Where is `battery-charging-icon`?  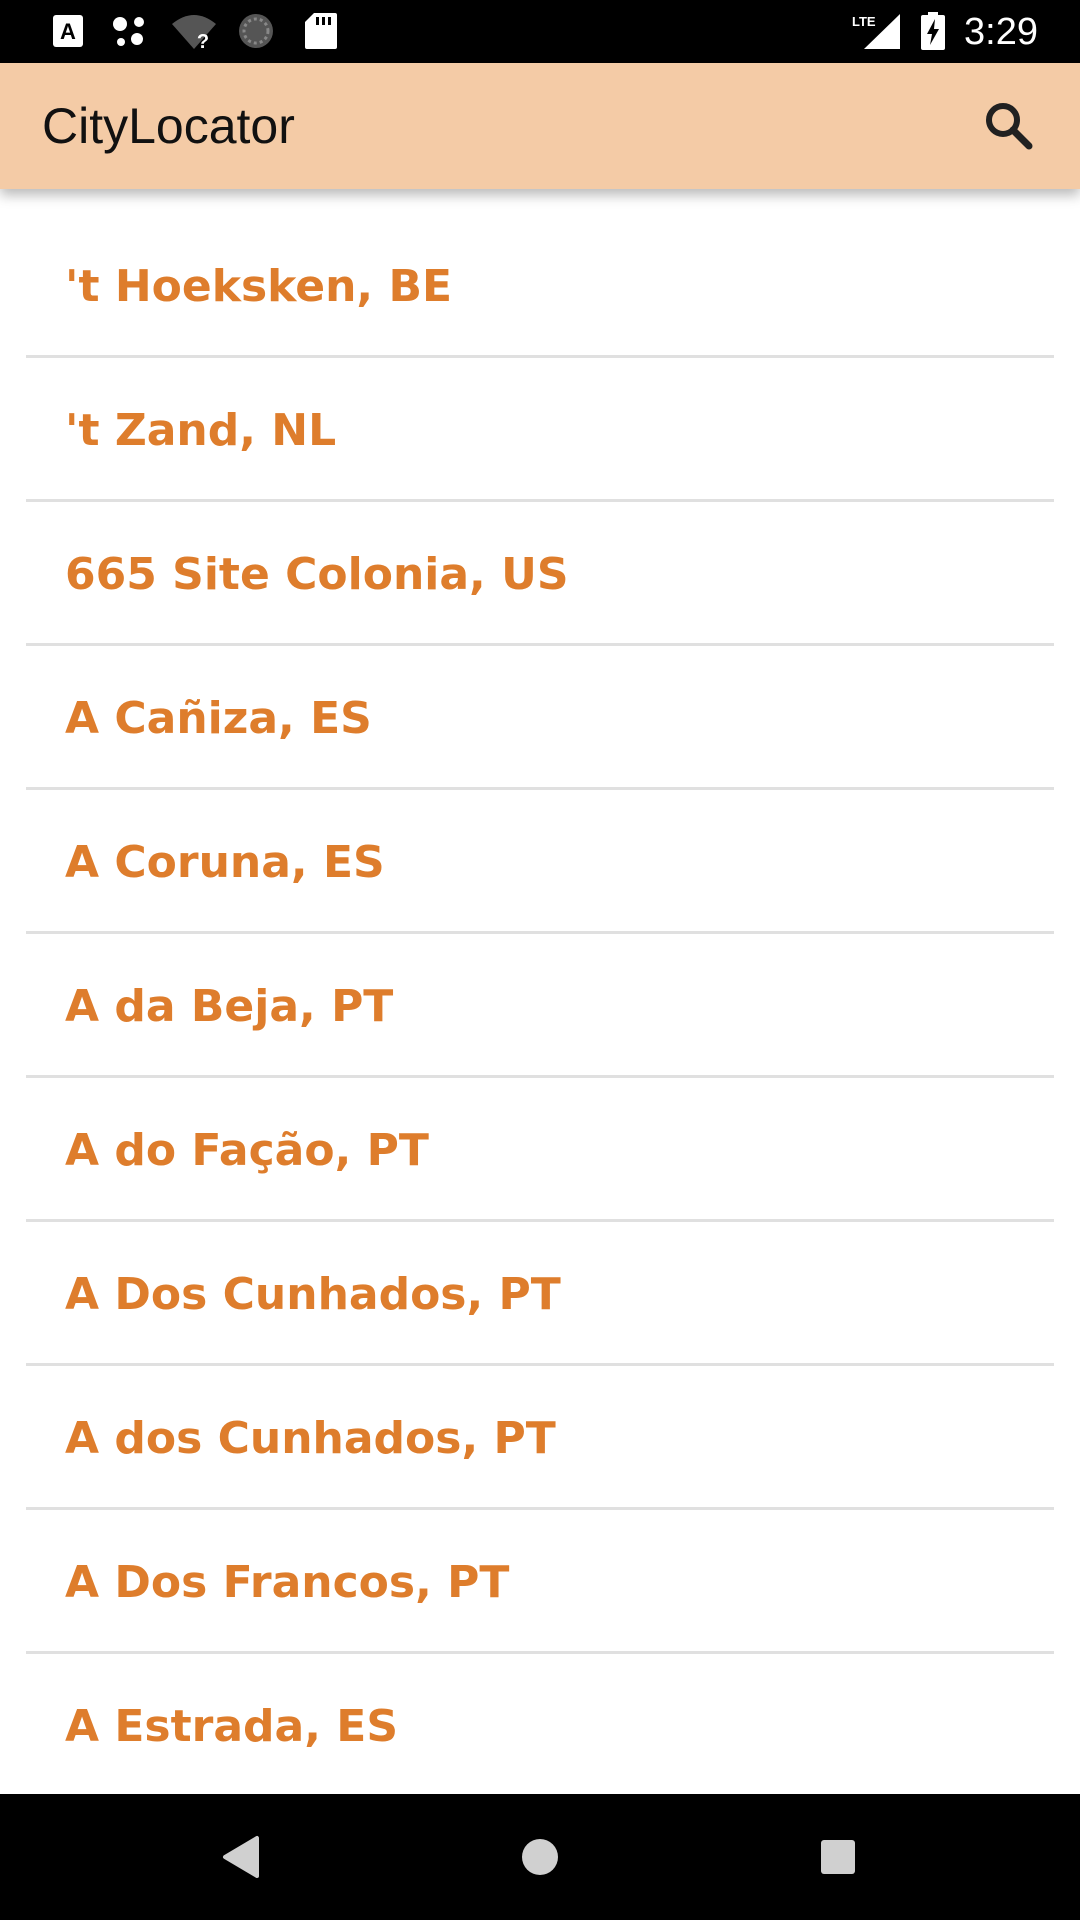
battery-charging-icon is located at coordinates (933, 31).